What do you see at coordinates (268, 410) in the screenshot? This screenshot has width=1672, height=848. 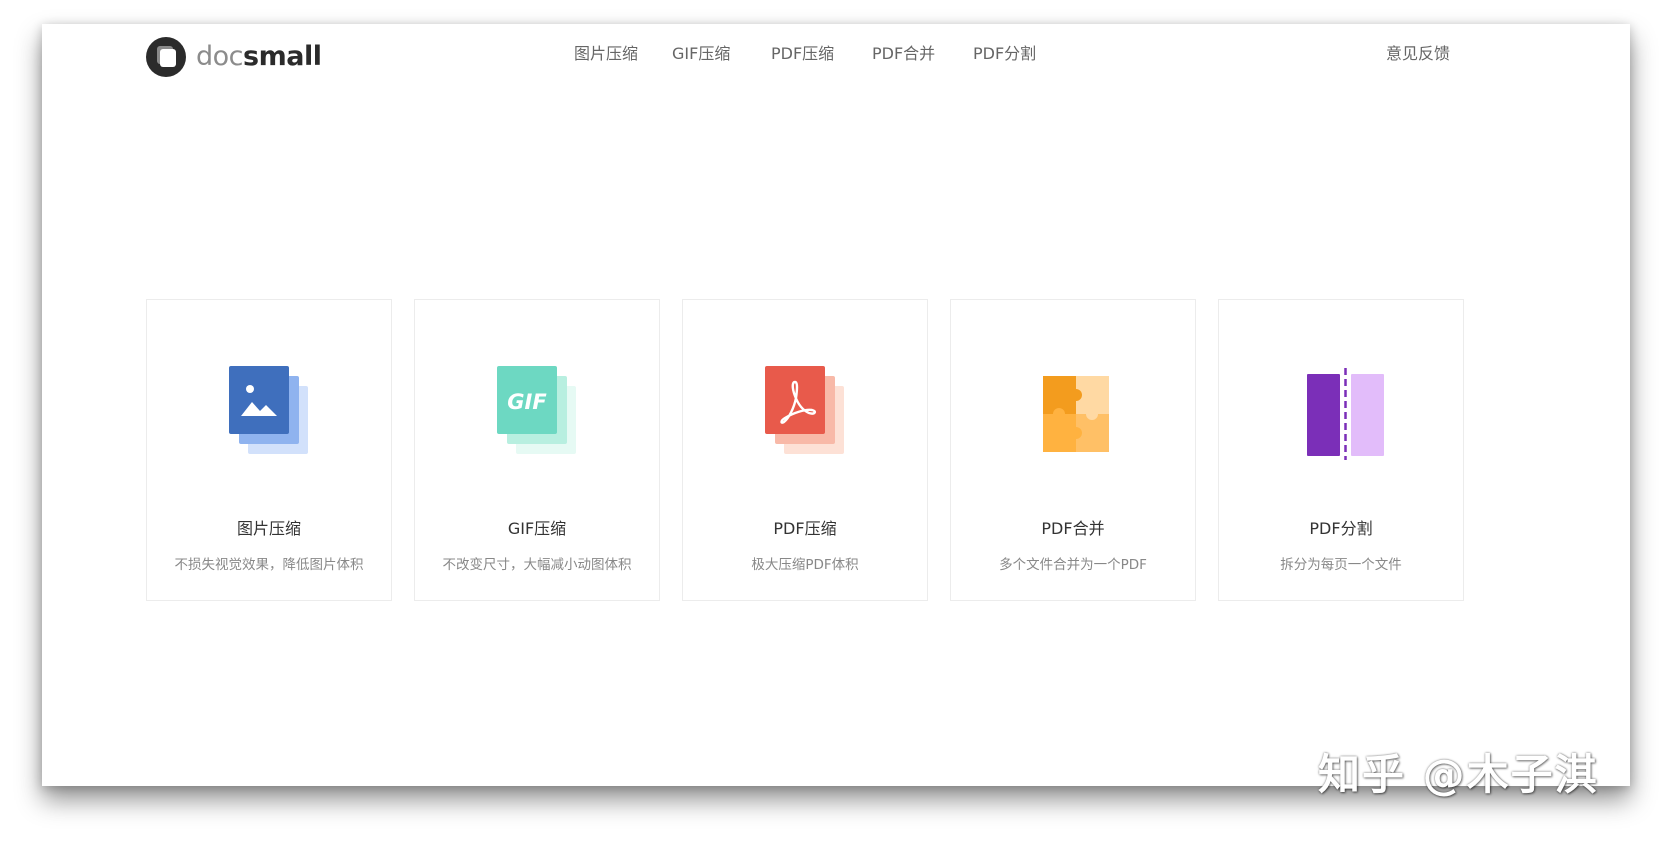 I see `image-compress-icon` at bounding box center [268, 410].